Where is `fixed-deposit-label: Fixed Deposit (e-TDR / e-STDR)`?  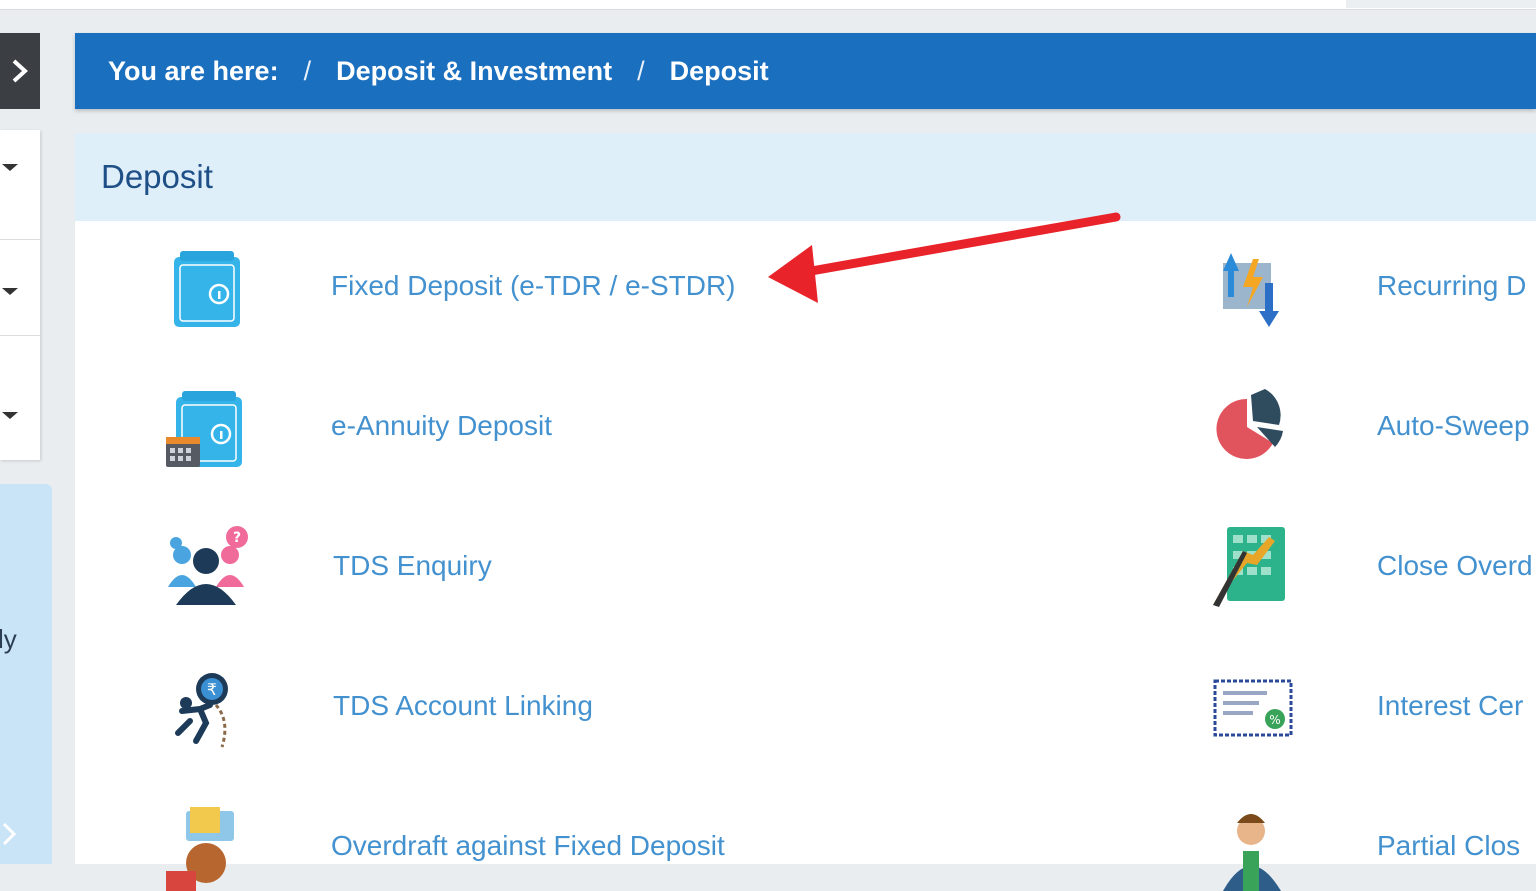
fixed-deposit-label: Fixed Deposit (e-TDR / e-STDR) is located at coordinates (533, 285).